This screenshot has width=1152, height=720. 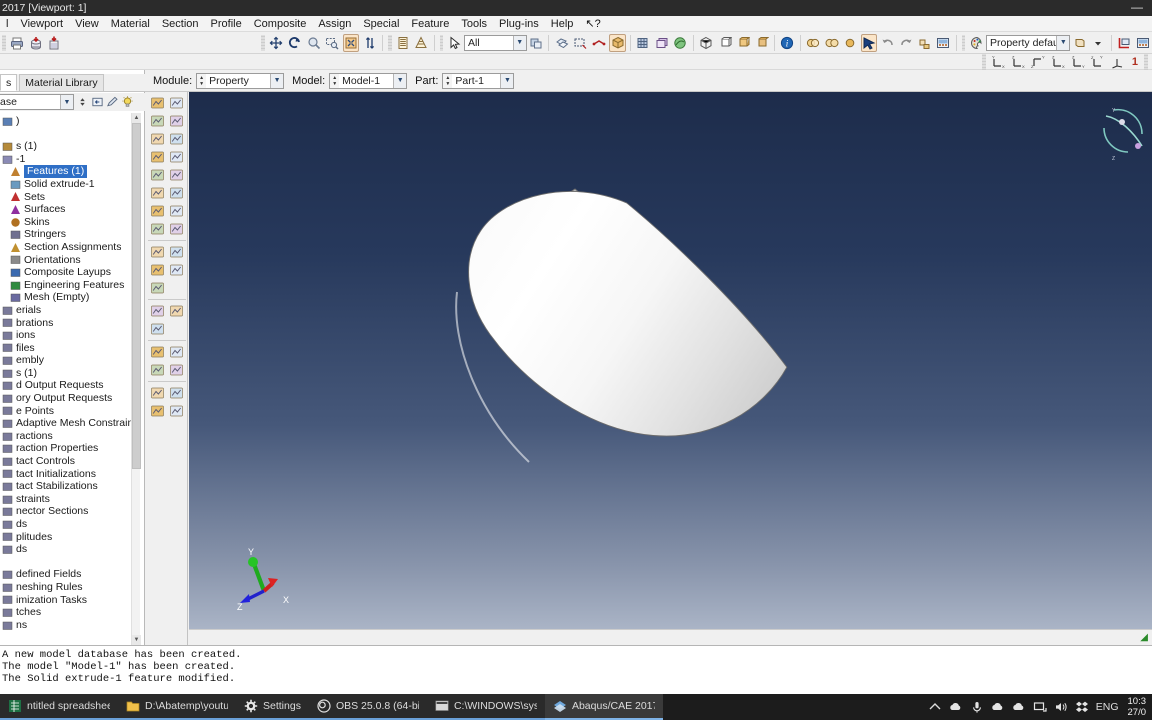 What do you see at coordinates (1079, 43) in the screenshot?
I see `render-options-icon` at bounding box center [1079, 43].